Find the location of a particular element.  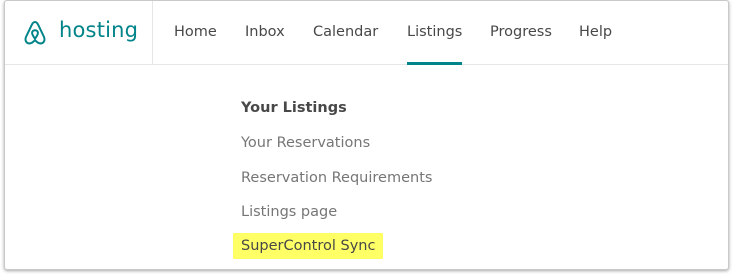

nav-item-home: Home is located at coordinates (195, 32).